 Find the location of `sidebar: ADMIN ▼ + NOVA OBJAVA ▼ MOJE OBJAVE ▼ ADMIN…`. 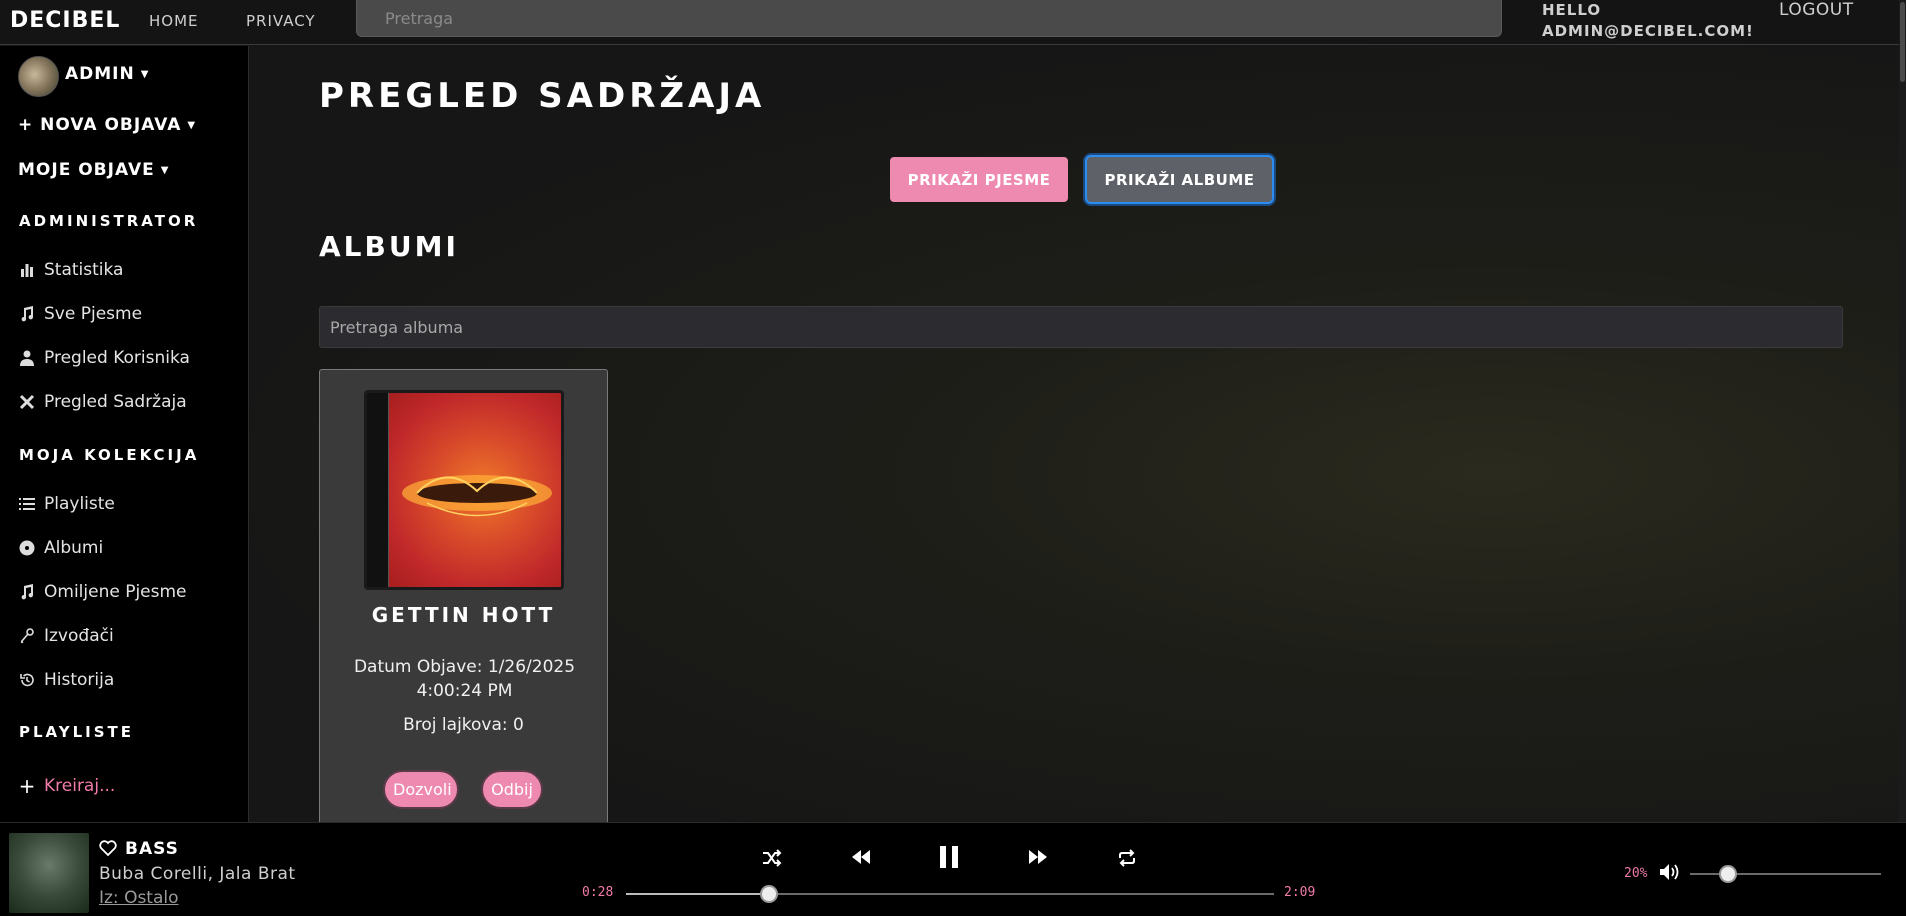

sidebar: ADMIN ▼ + NOVA OBJAVA ▼ MOJE OBJAVE ▼ ADMIN… is located at coordinates (124, 434).